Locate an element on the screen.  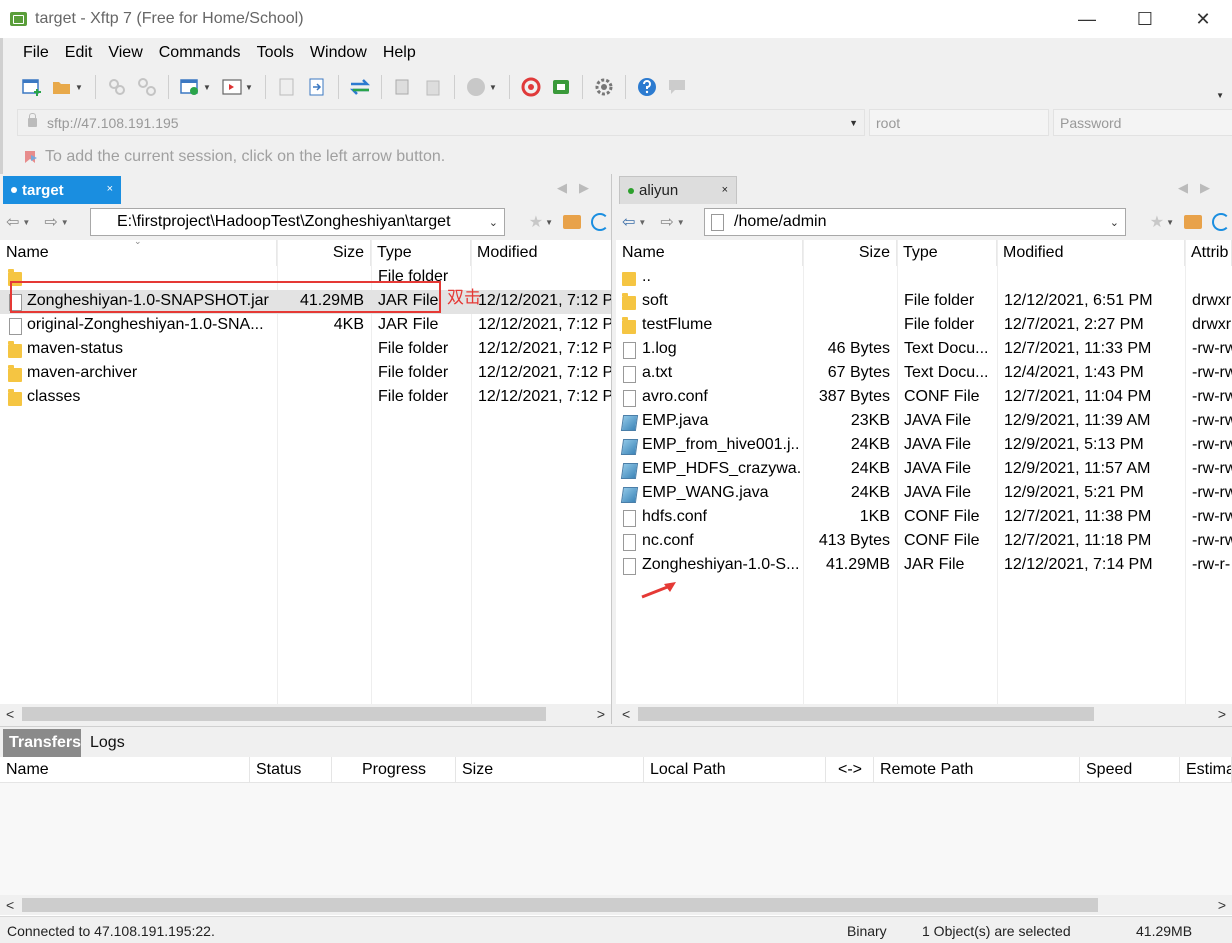
sync-icon is located at coordinates (360, 87).